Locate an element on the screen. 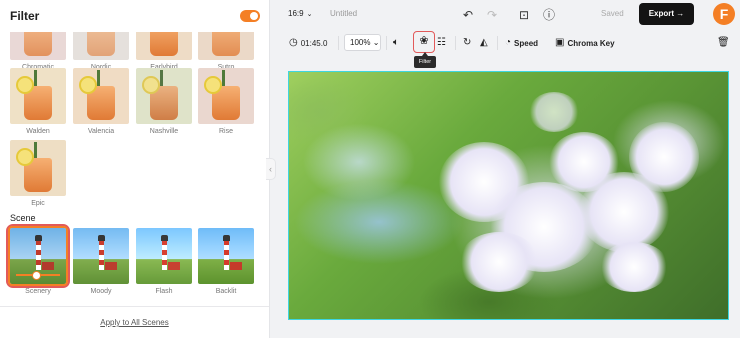 This screenshot has width=740, height=338. speedometer-icon: ◔ is located at coordinates (508, 42).